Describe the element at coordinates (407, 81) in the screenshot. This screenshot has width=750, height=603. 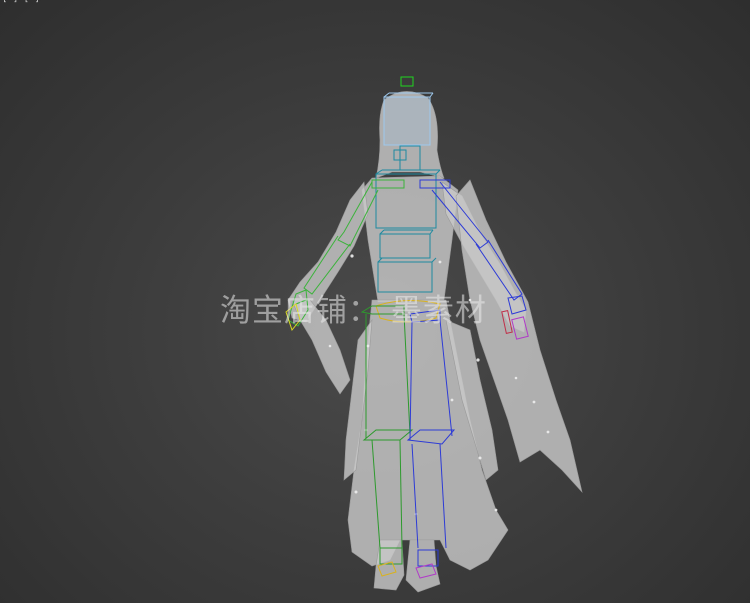
I see `head-nub-bone` at that location.